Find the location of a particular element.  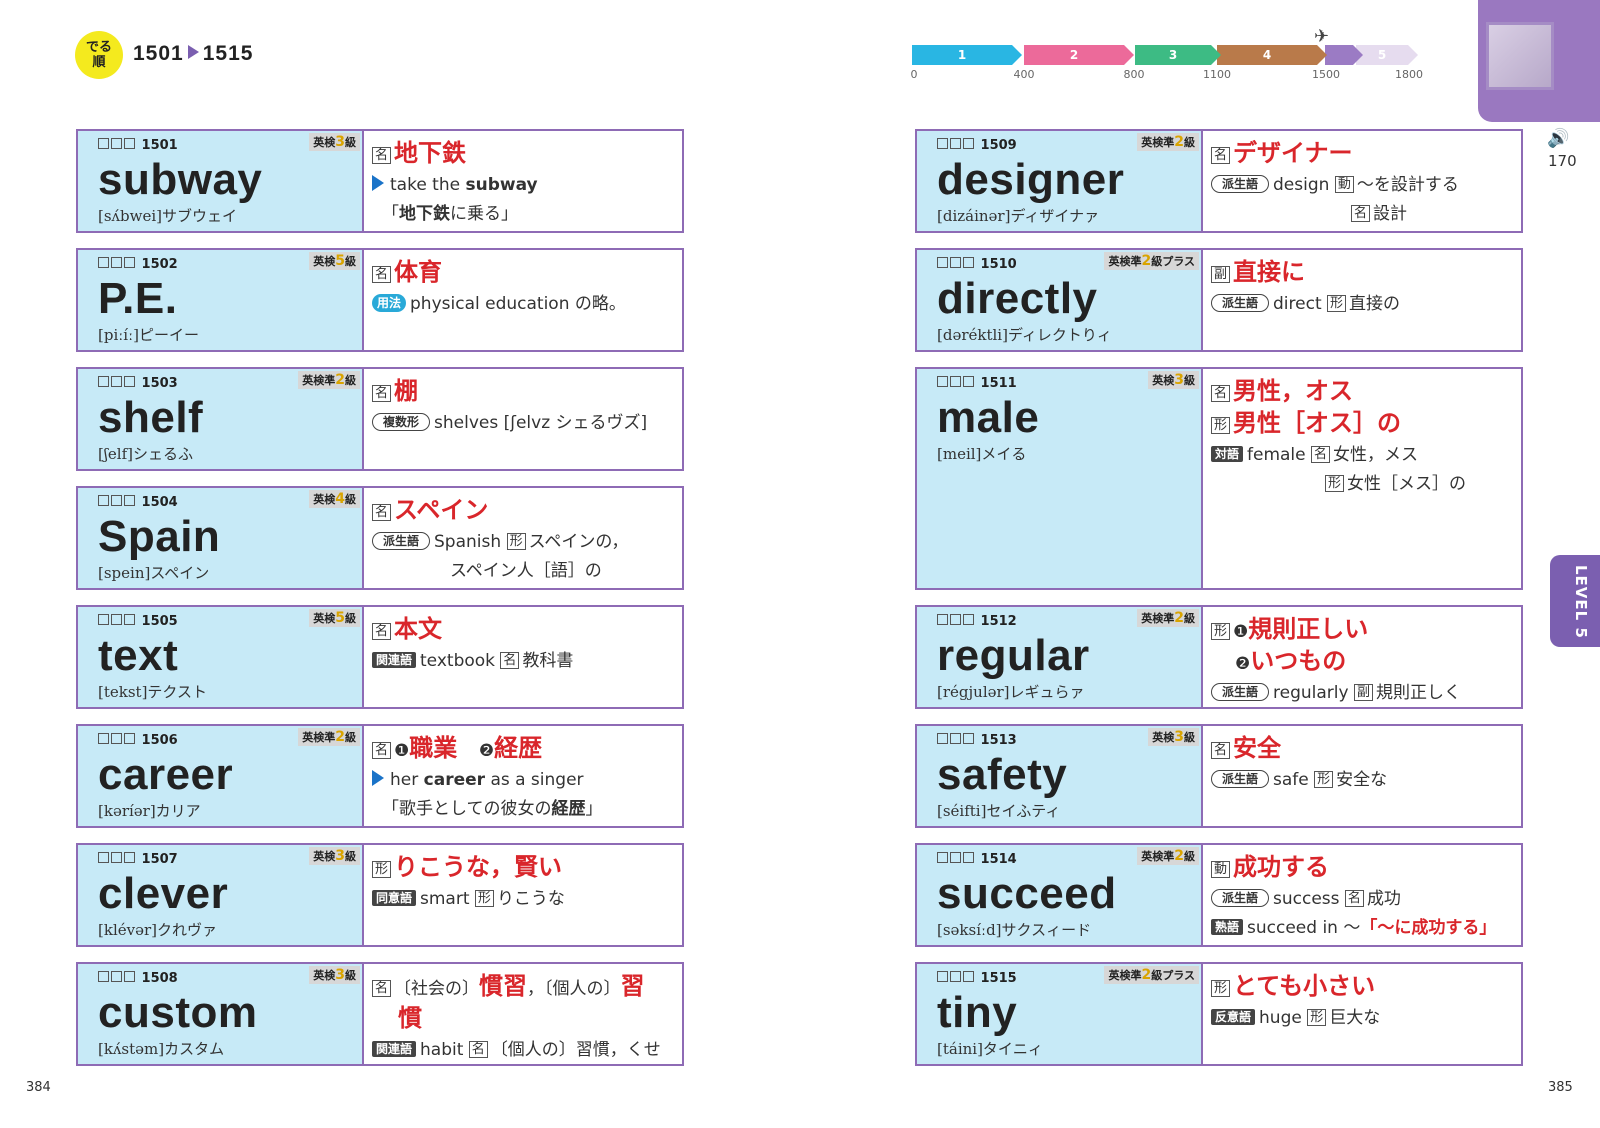

word-panel: 1513 英検3級 safety [séifti]セイふティ is located at coordinates (1060, 776).